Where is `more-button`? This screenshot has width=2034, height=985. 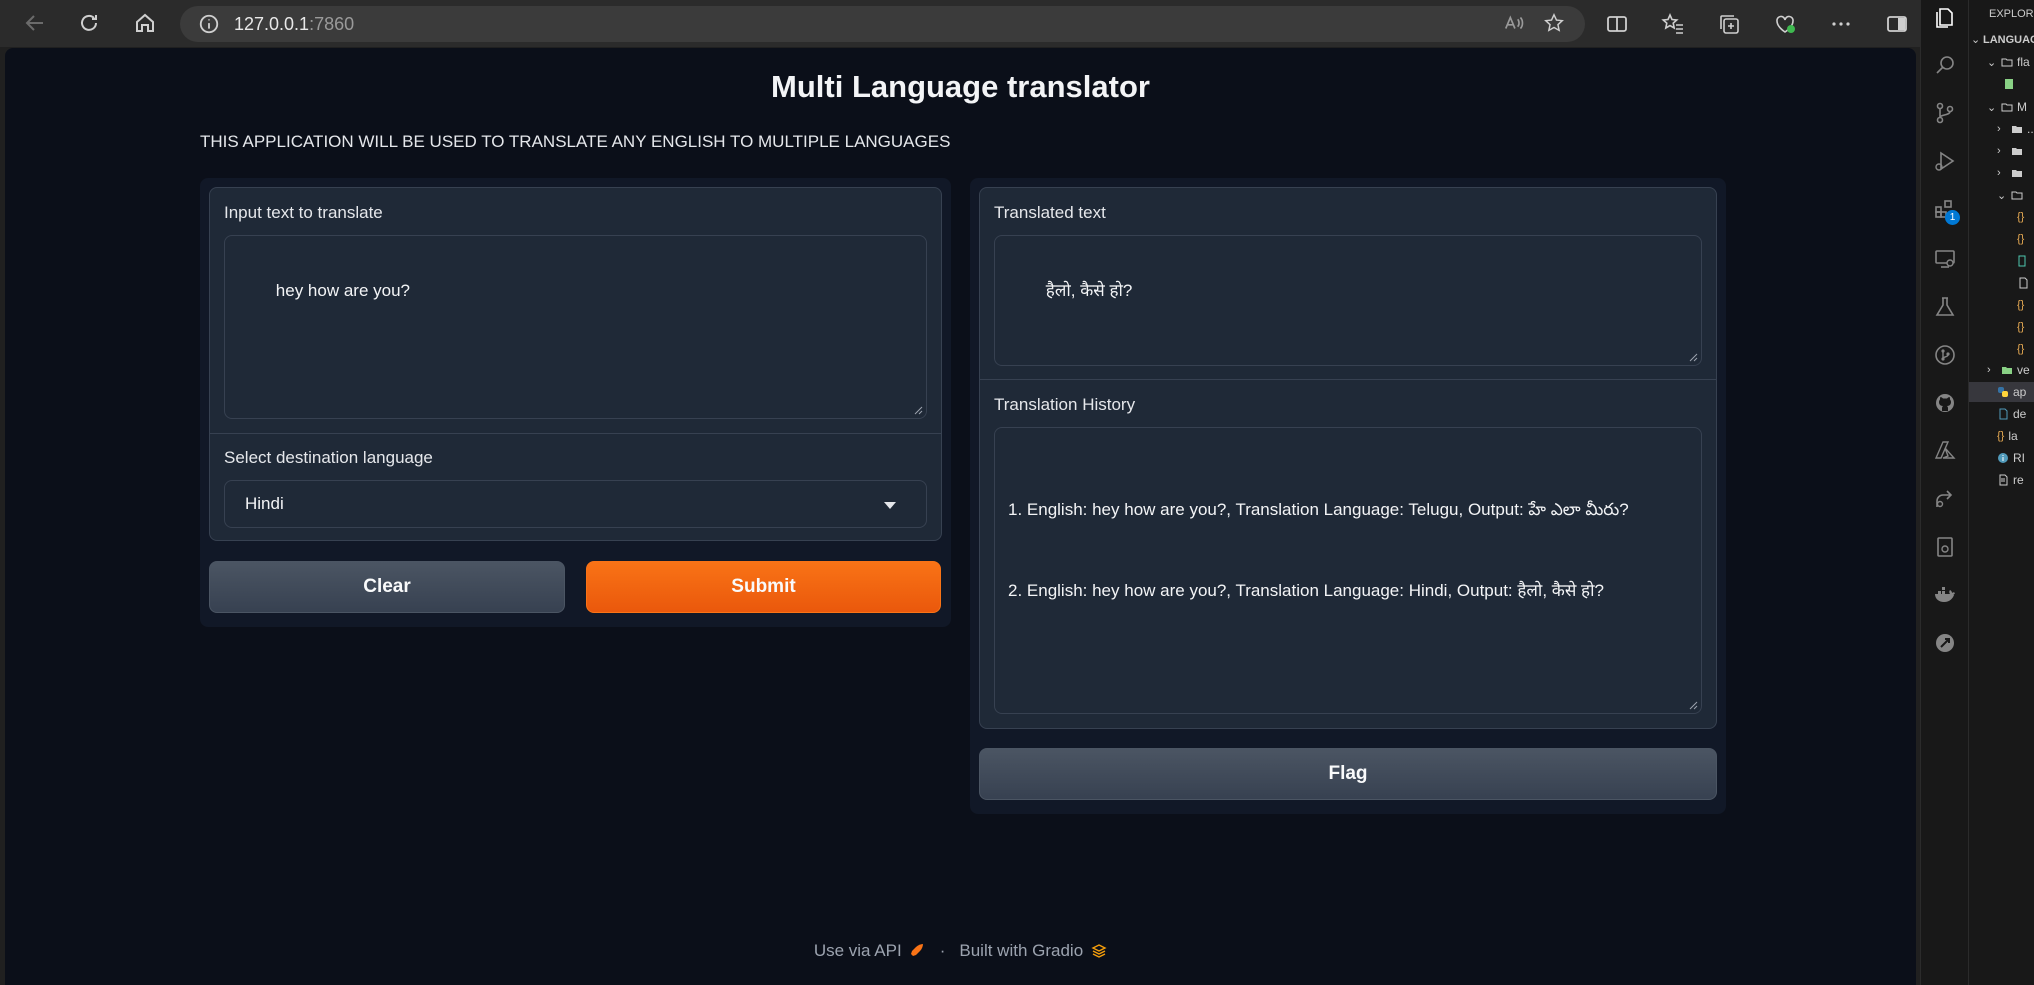
more-button is located at coordinates (1841, 24).